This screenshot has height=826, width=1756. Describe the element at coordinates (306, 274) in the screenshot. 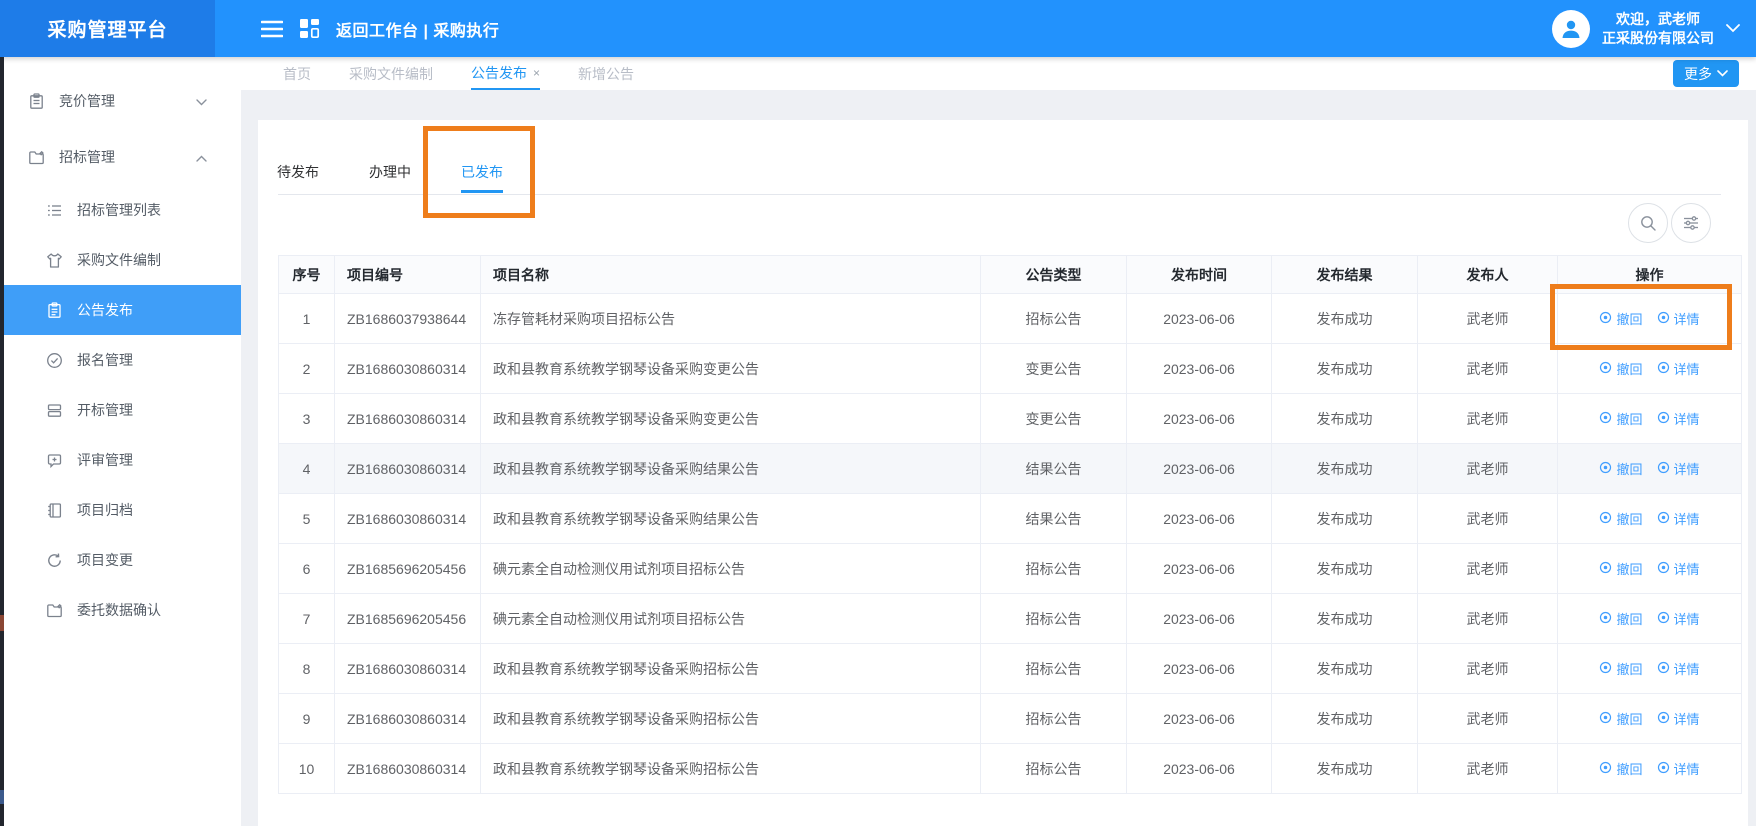

I see `col-seq: 序号` at that location.